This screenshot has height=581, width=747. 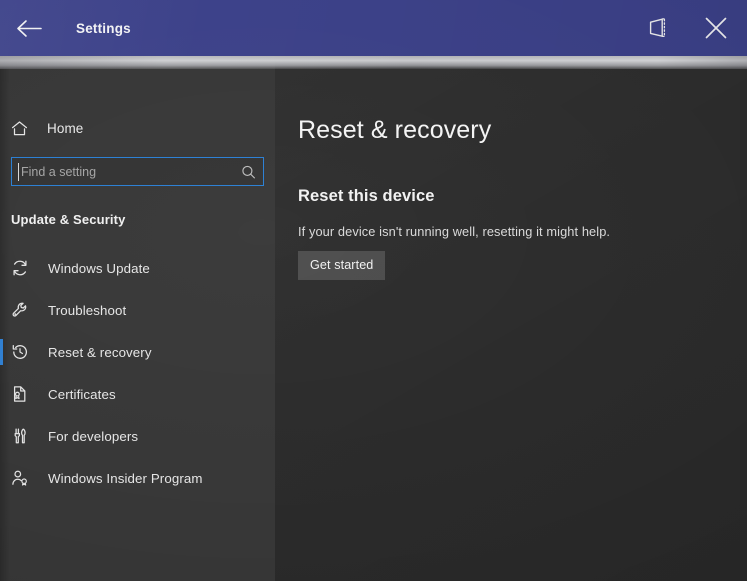 I want to click on sidebar-item-reset-recovery: Reset & recovery, so click(x=137, y=352).